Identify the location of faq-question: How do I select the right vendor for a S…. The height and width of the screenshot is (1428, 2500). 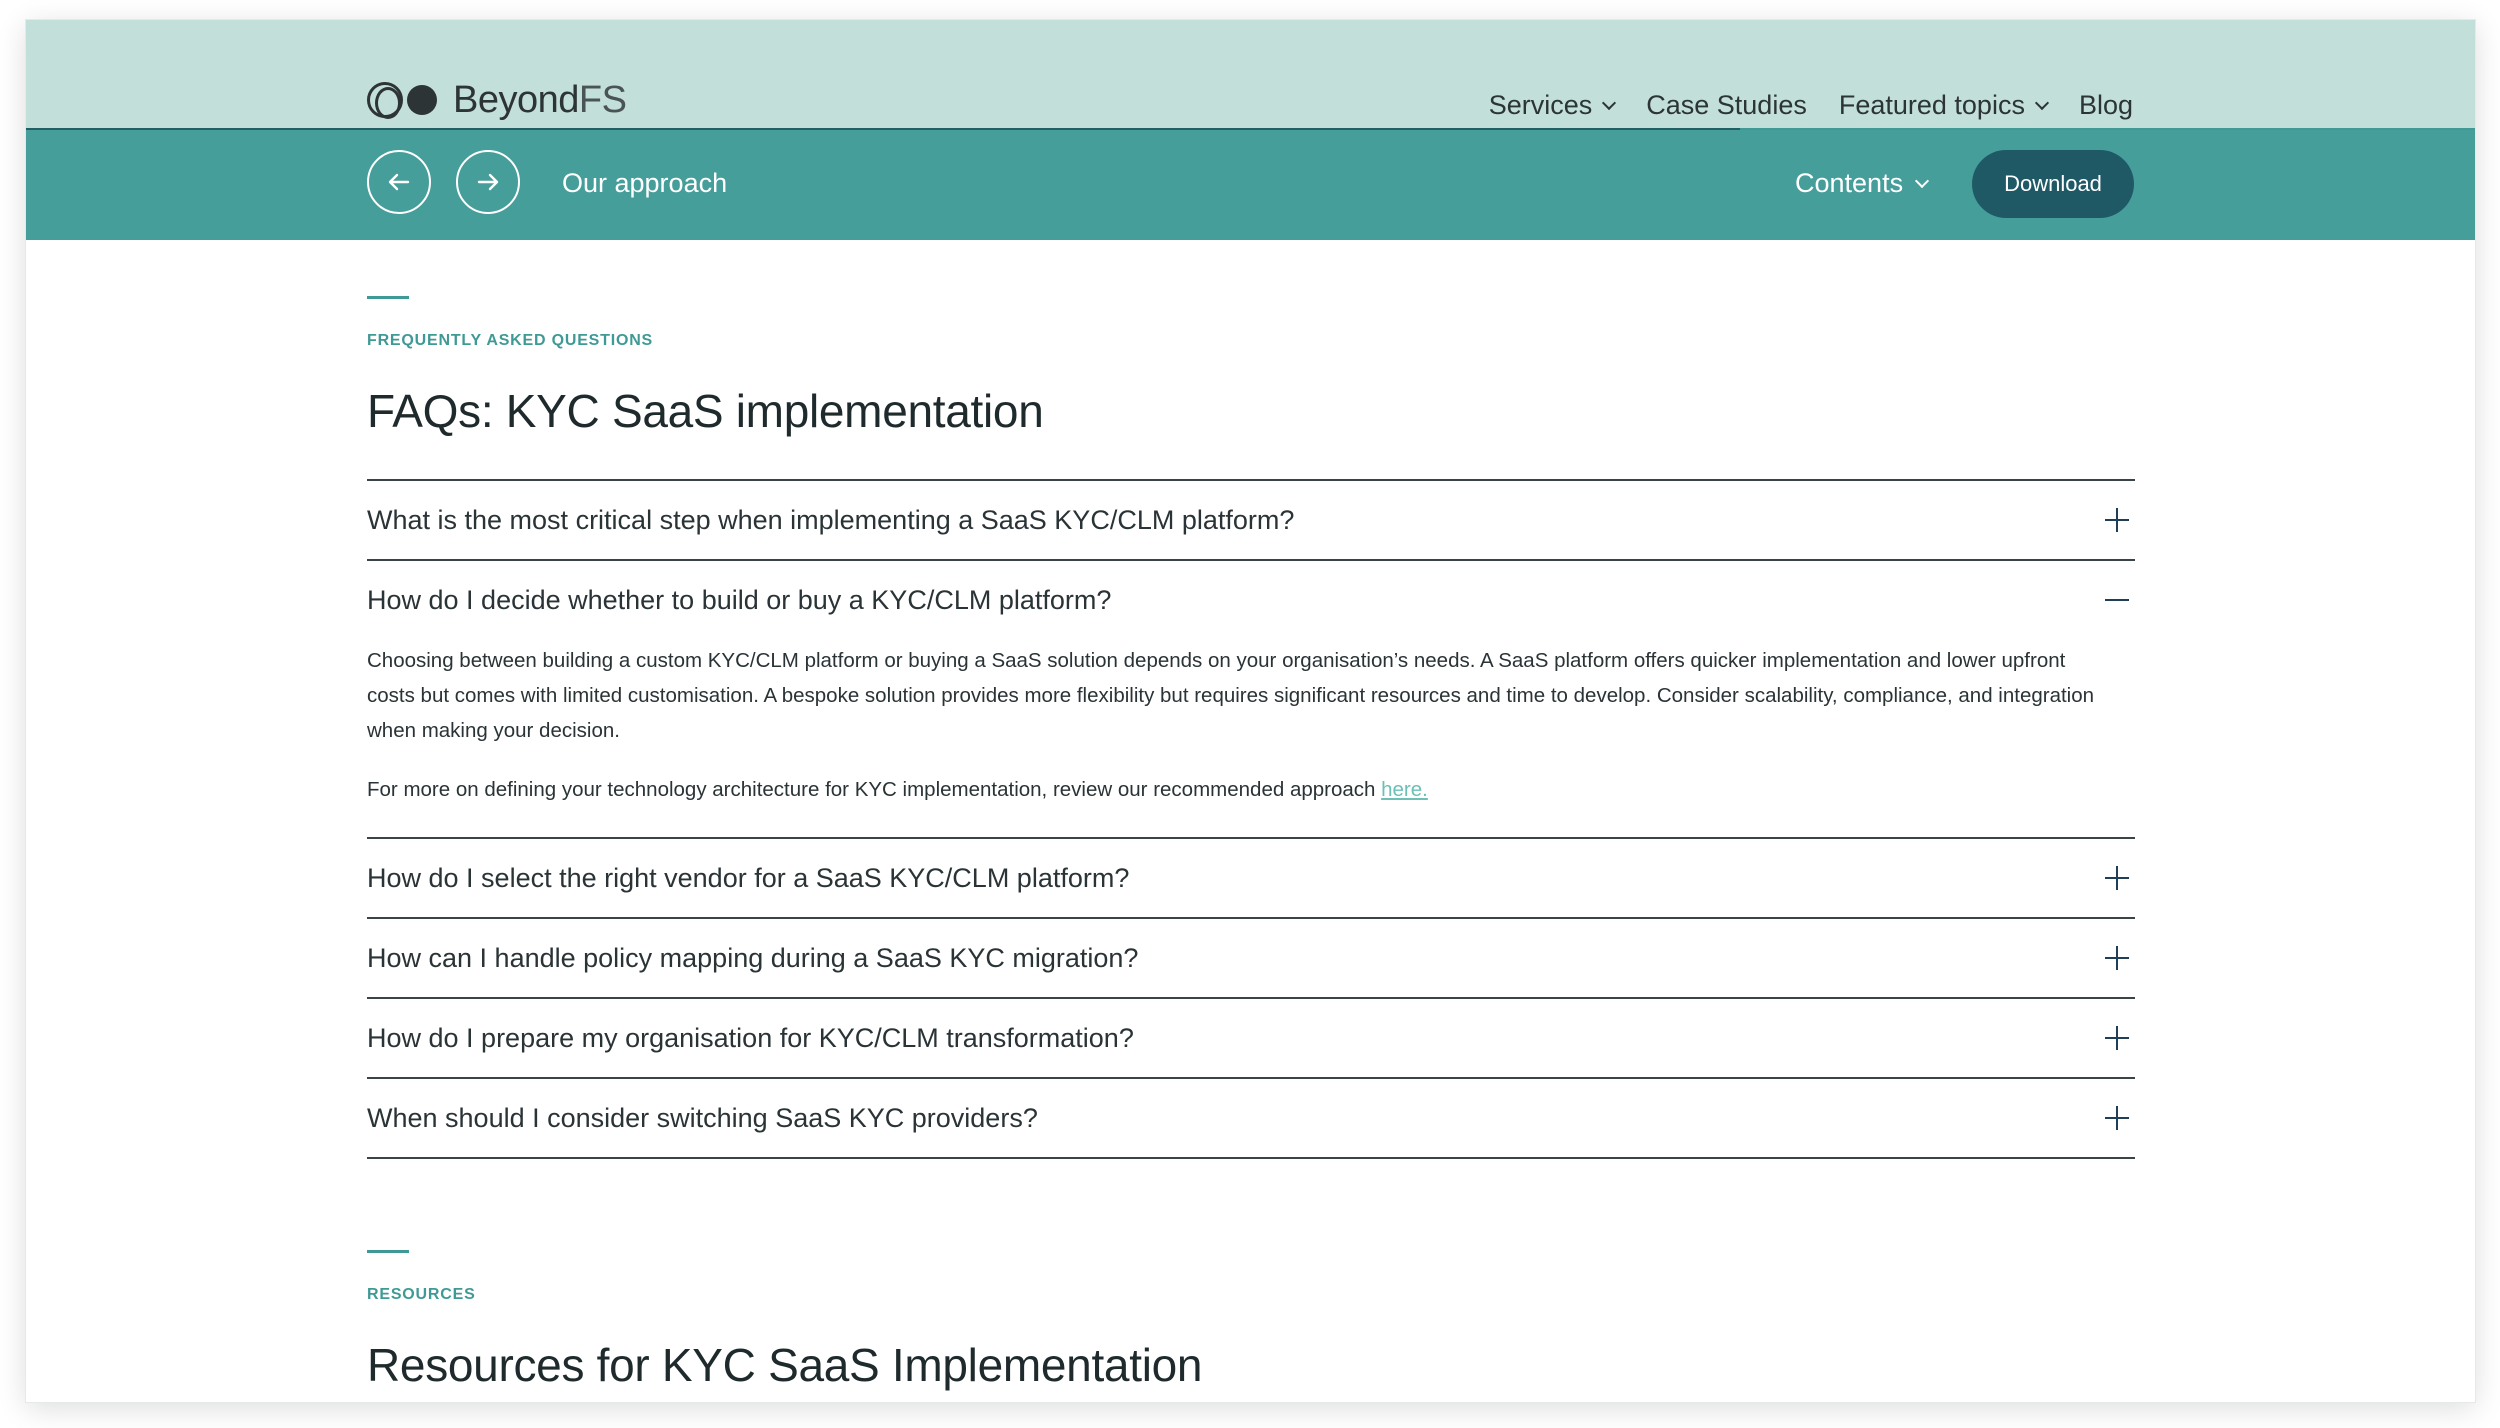
(748, 877).